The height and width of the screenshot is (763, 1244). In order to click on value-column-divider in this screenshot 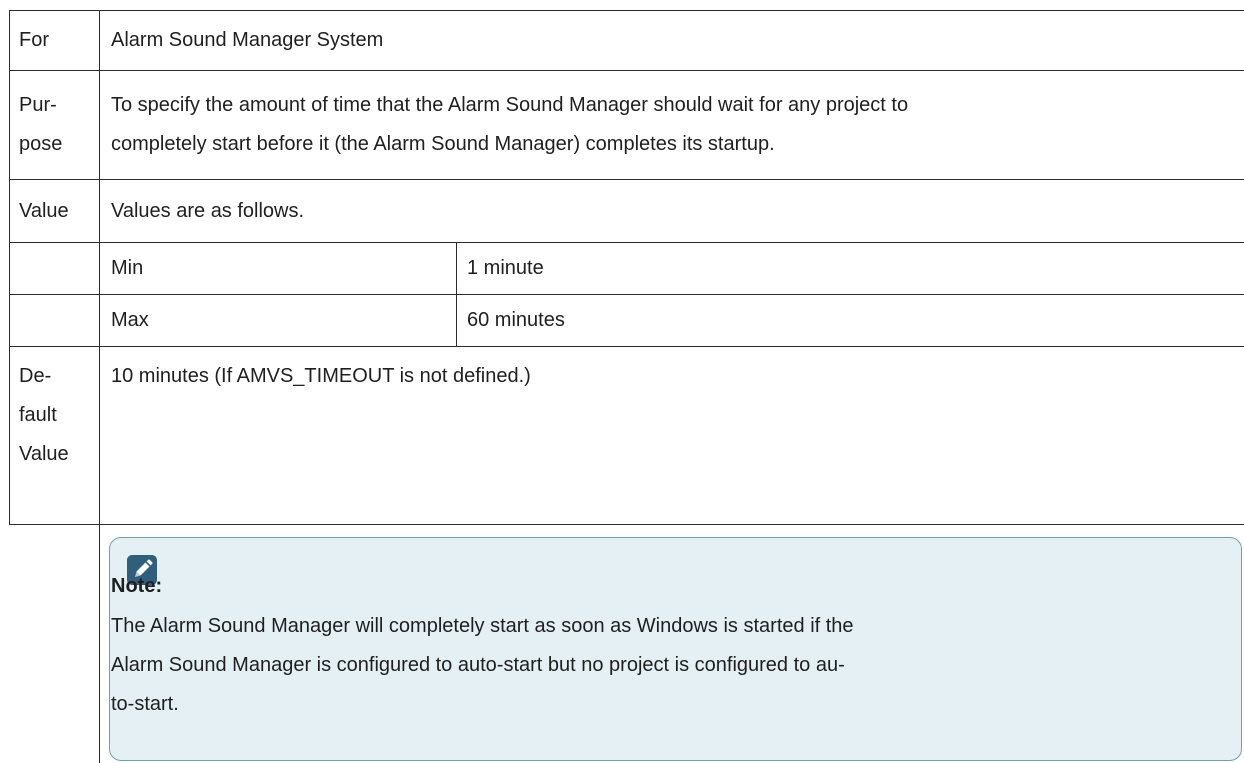, I will do `click(456, 294)`.